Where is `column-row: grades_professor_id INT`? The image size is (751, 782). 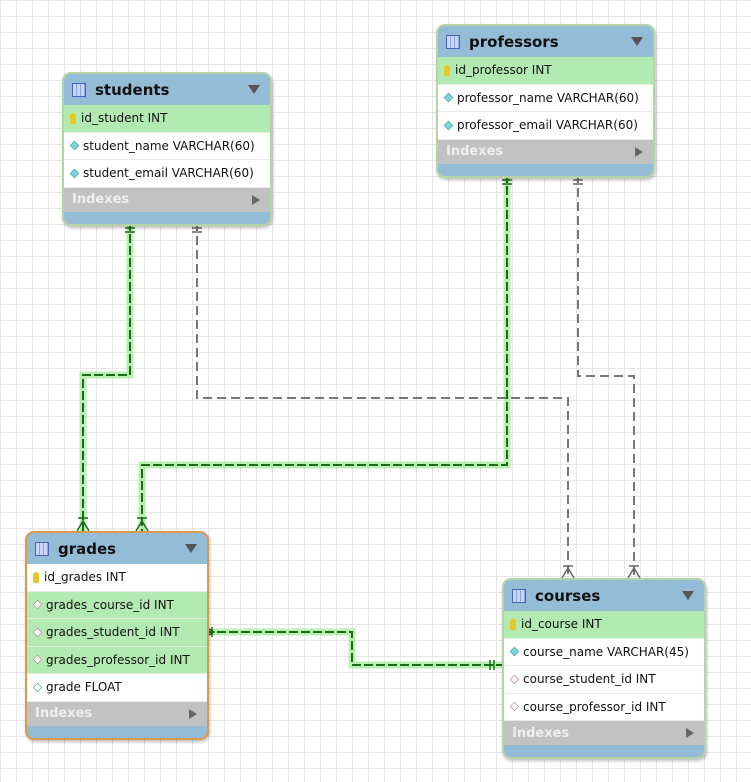
column-row: grades_professor_id INT is located at coordinates (117, 660).